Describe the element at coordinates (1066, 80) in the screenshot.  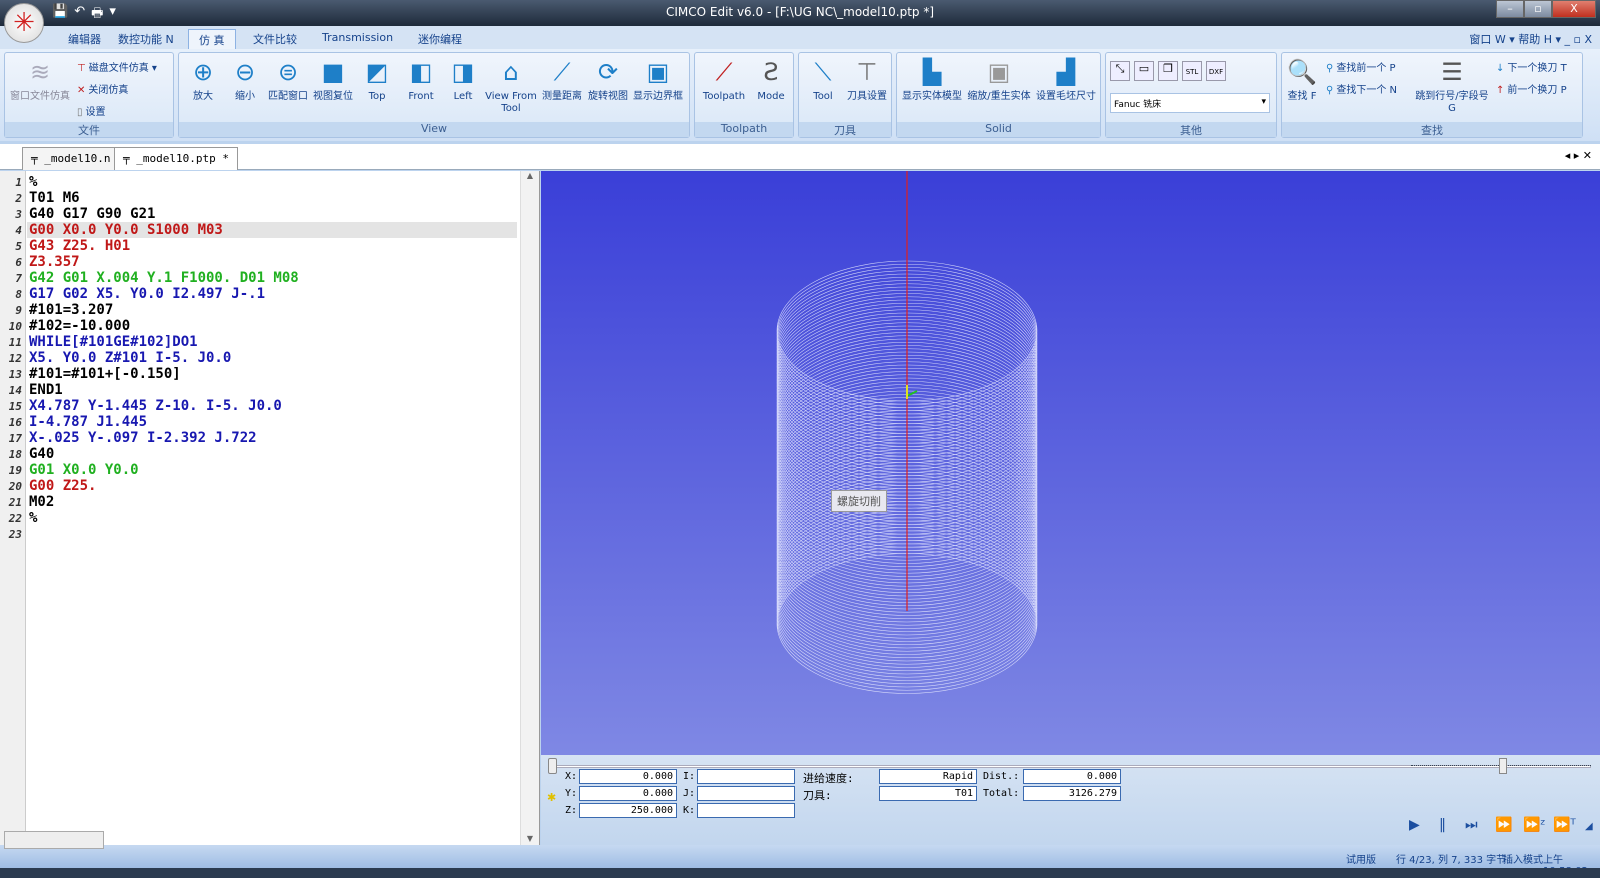
I see `stock-size-button: ▟ 设置毛坯尺寸` at that location.